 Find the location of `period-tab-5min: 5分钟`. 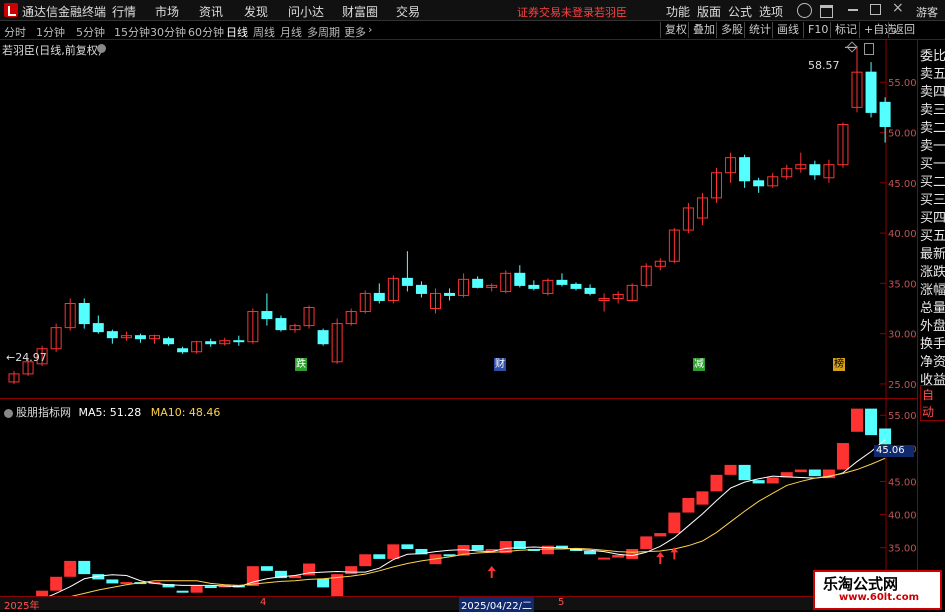

period-tab-5min: 5分钟 is located at coordinates (90, 32).